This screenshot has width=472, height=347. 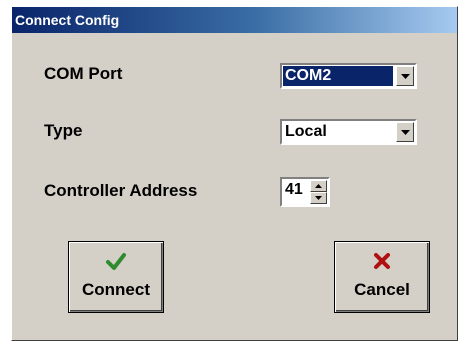 I want to click on cancel-button: Cancel, so click(x=382, y=277).